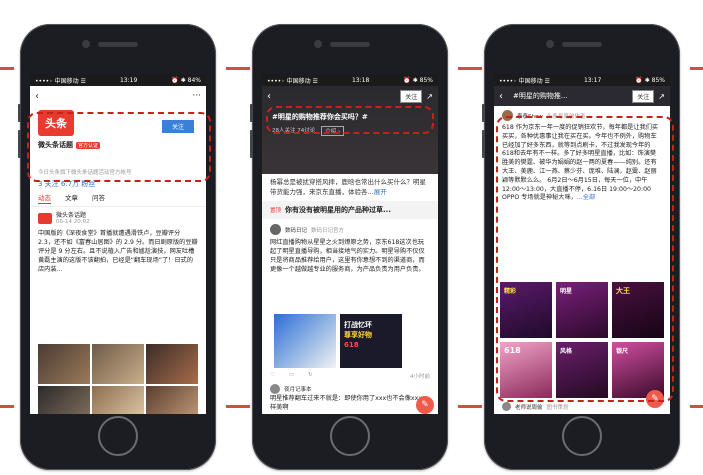 The image size is (703, 475). I want to click on red-line-bottom-mid2, so click(470, 406).